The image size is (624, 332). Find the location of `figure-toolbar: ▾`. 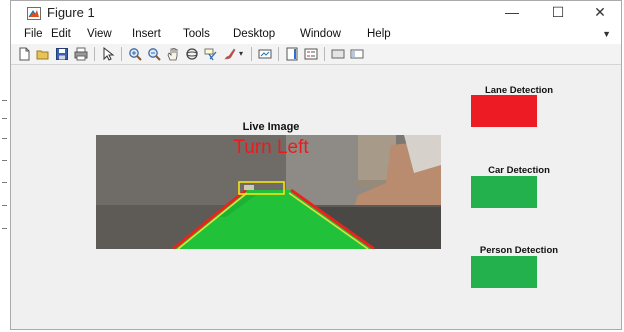

figure-toolbar: ▾ is located at coordinates (316, 54).